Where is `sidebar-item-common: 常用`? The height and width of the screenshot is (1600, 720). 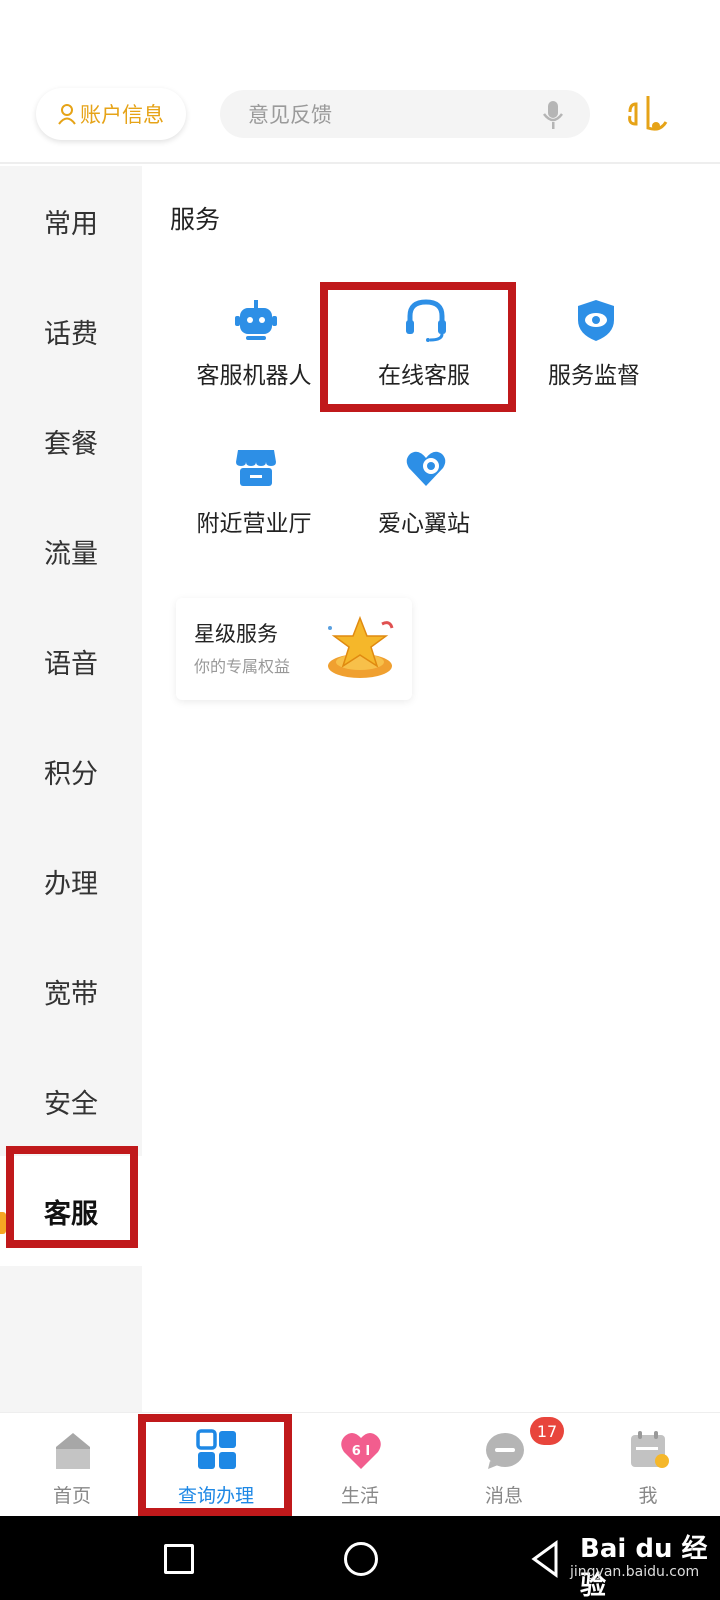
sidebar-item-common: 常用 is located at coordinates (71, 221).